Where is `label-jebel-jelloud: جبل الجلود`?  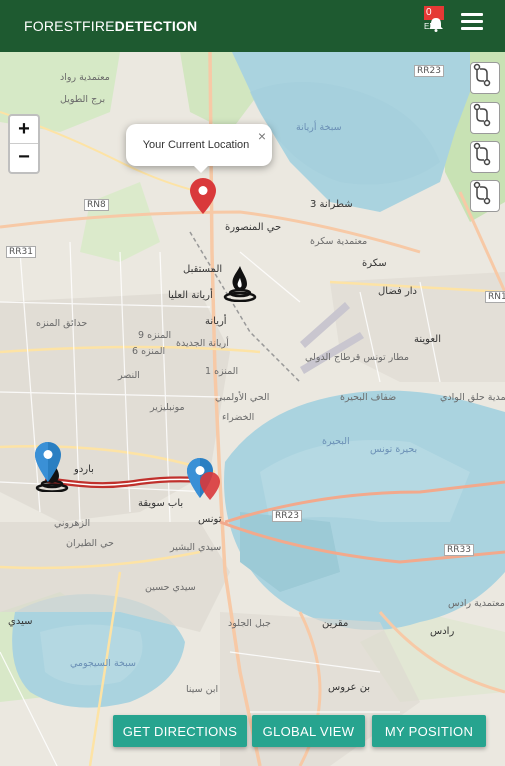
label-jebel-jelloud: جبل الجلود is located at coordinates (249, 623).